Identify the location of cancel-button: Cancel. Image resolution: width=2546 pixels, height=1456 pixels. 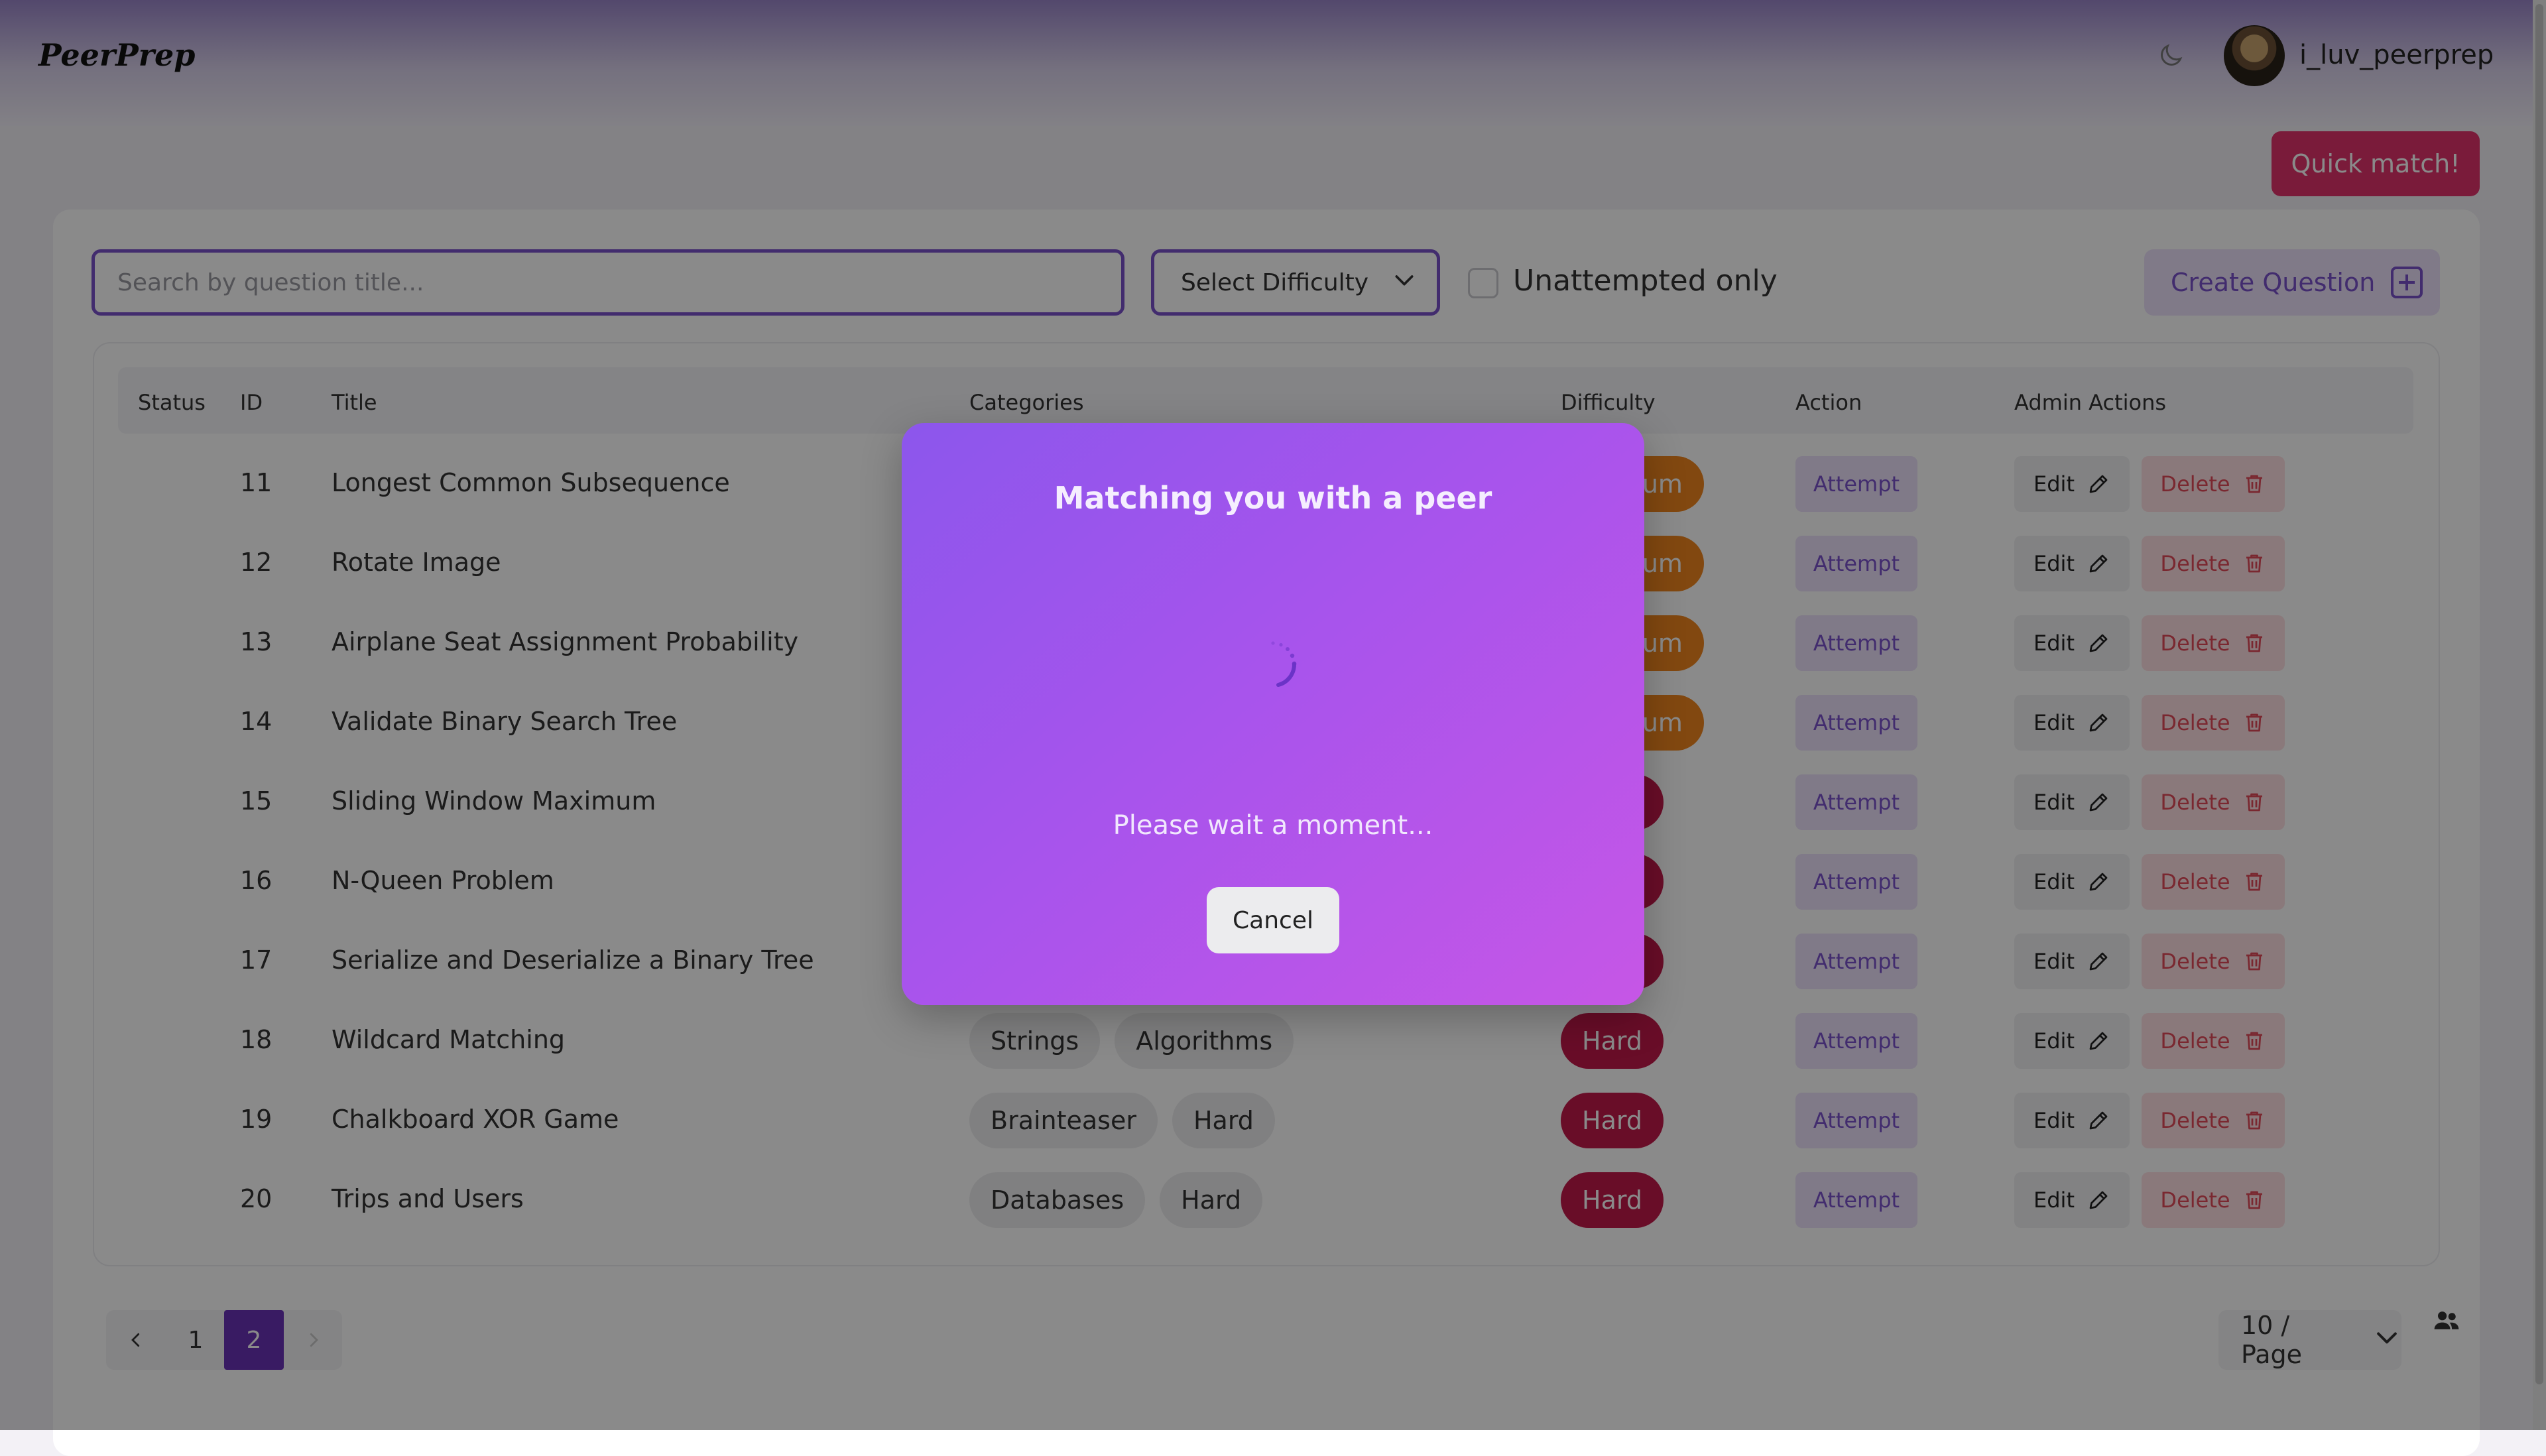
(1273, 920).